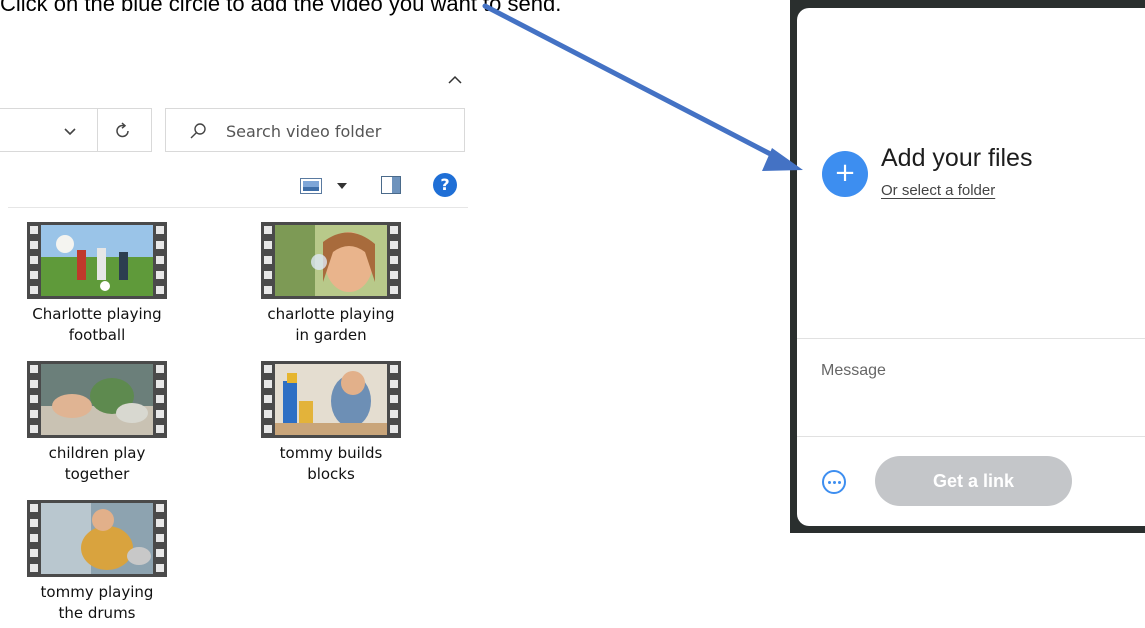 The image size is (1145, 628). What do you see at coordinates (97, 335) in the screenshot?
I see `file-name-line2: football` at bounding box center [97, 335].